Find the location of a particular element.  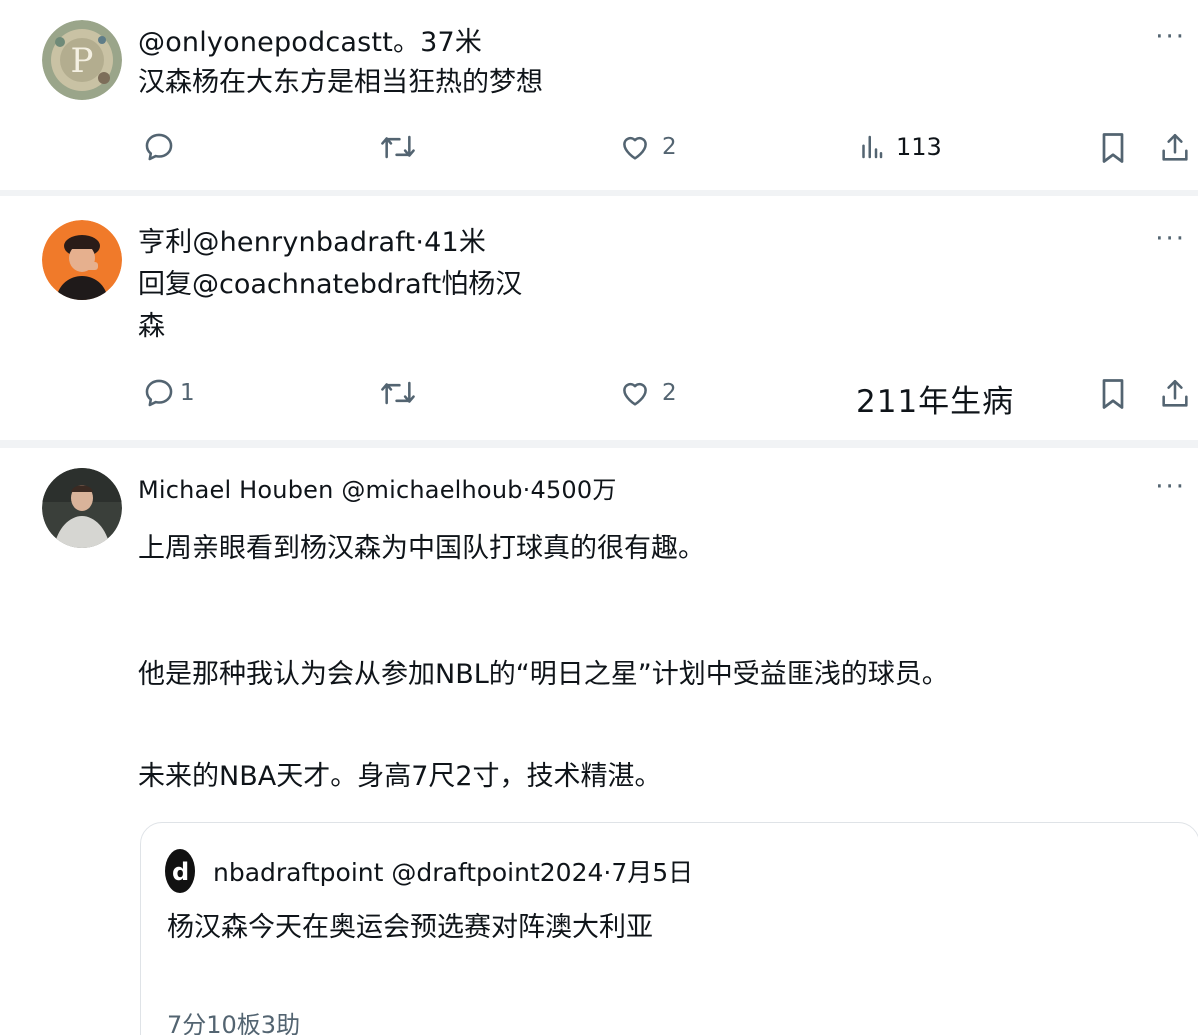

post-actions: 2 113 is located at coordinates (599, 150).